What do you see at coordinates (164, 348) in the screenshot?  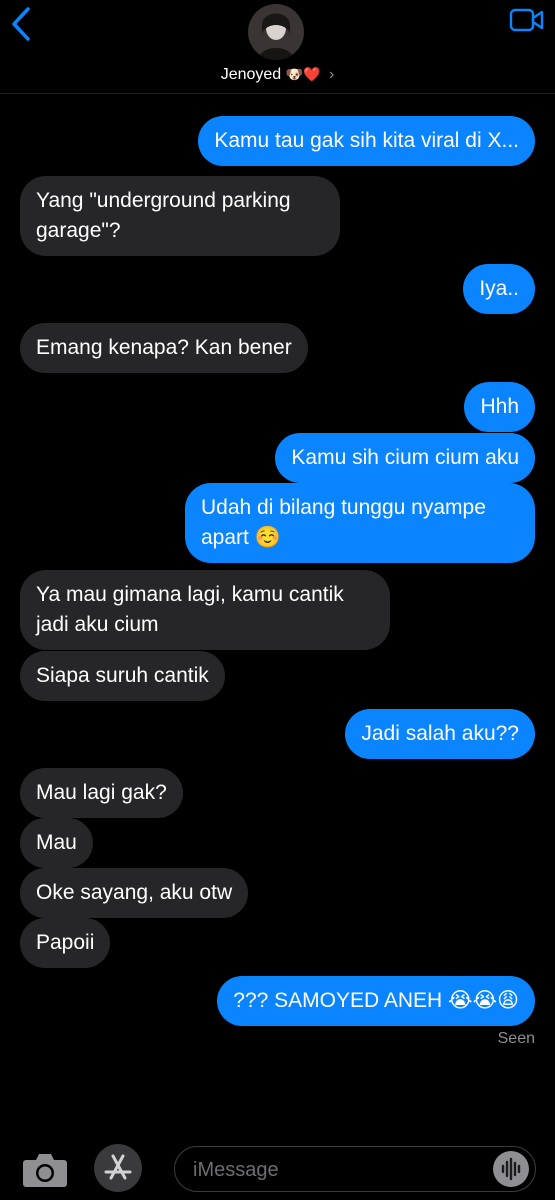 I see `message-bubble-incoming: Emang kenapa? Kan bener` at bounding box center [164, 348].